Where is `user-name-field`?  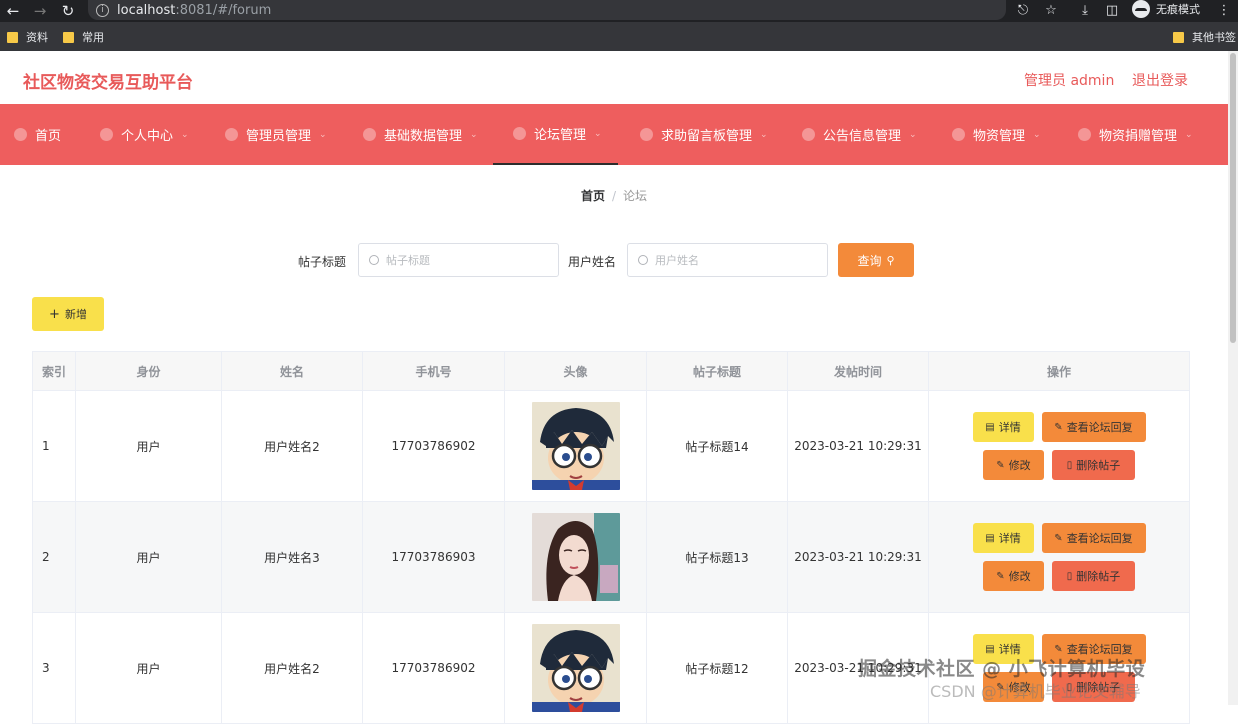 user-name-field is located at coordinates (727, 260).